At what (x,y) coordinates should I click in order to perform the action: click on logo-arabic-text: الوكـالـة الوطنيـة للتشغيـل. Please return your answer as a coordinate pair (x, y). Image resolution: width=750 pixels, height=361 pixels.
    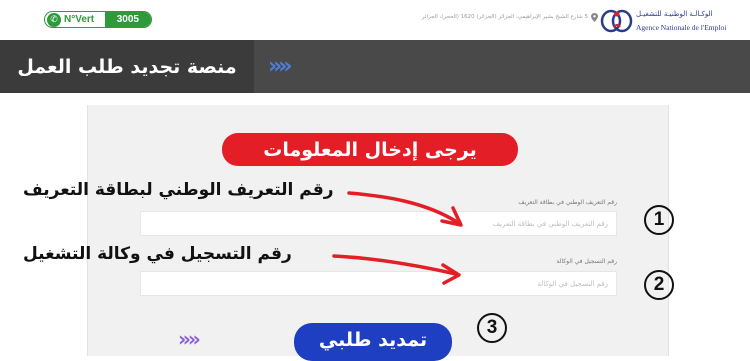
    Looking at the image, I should click on (674, 14).